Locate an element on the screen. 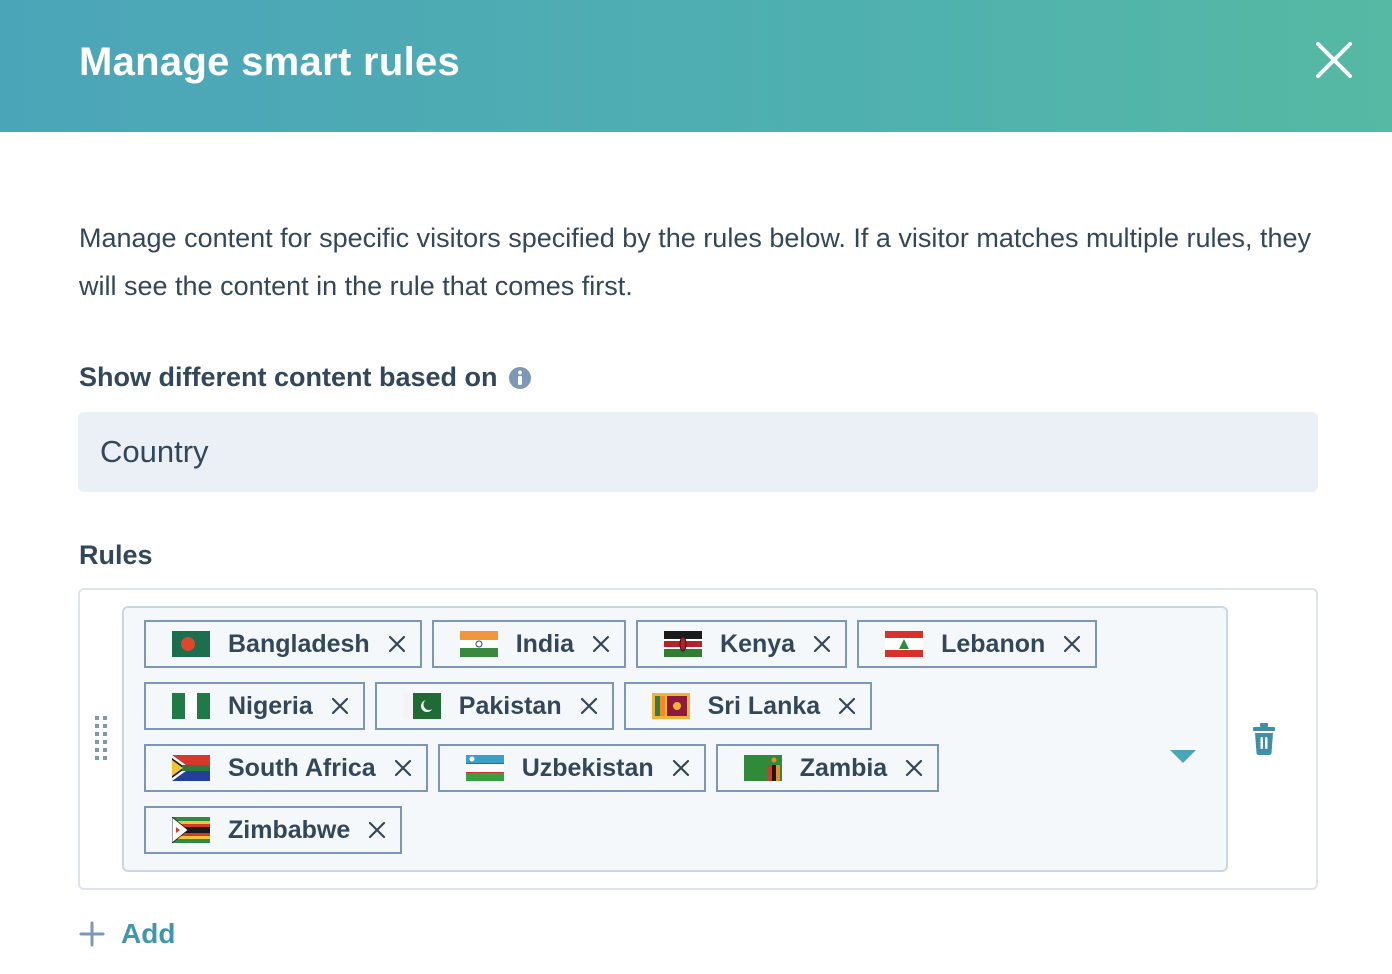 This screenshot has width=1392, height=974. country-tag-label: Nigeria is located at coordinates (270, 705).